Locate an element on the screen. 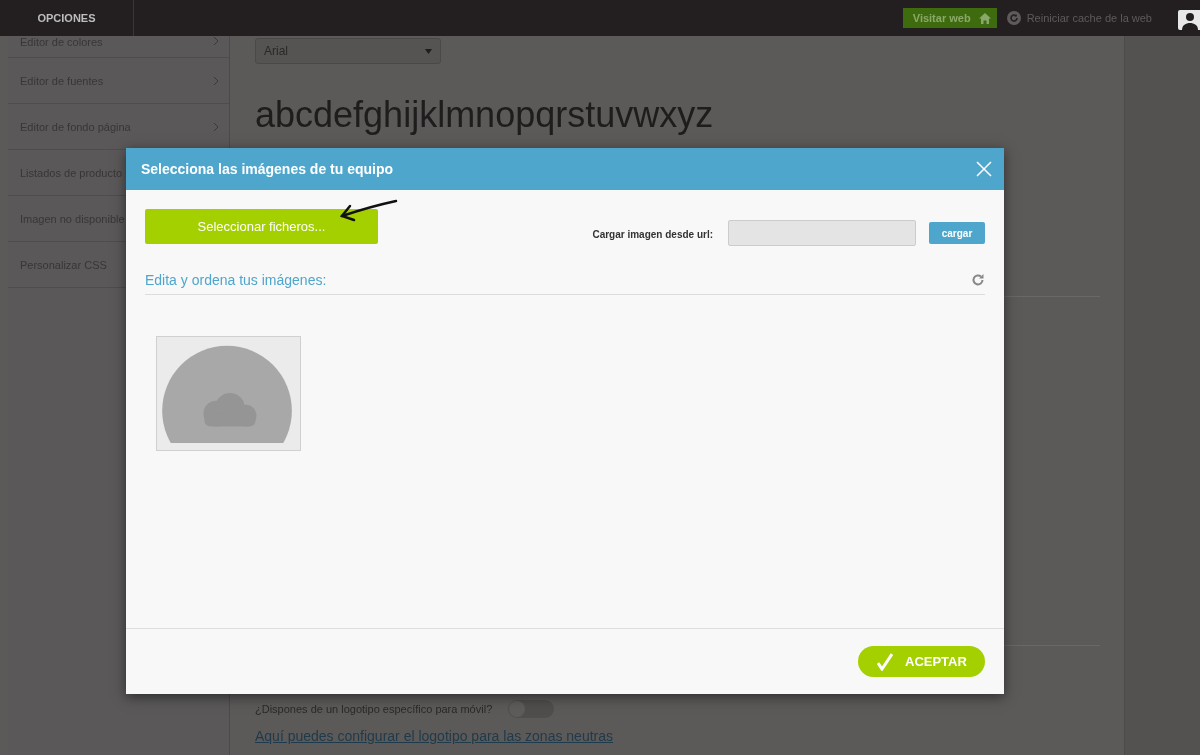 The width and height of the screenshot is (1200, 755). load-button: cargar is located at coordinates (957, 233).